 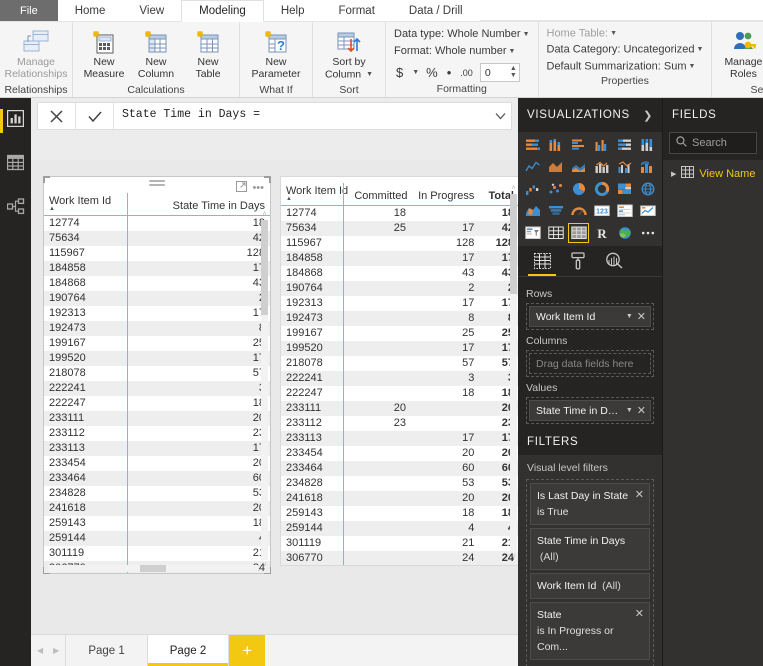 What do you see at coordinates (578, 189) in the screenshot?
I see `pie-chart-icon` at bounding box center [578, 189].